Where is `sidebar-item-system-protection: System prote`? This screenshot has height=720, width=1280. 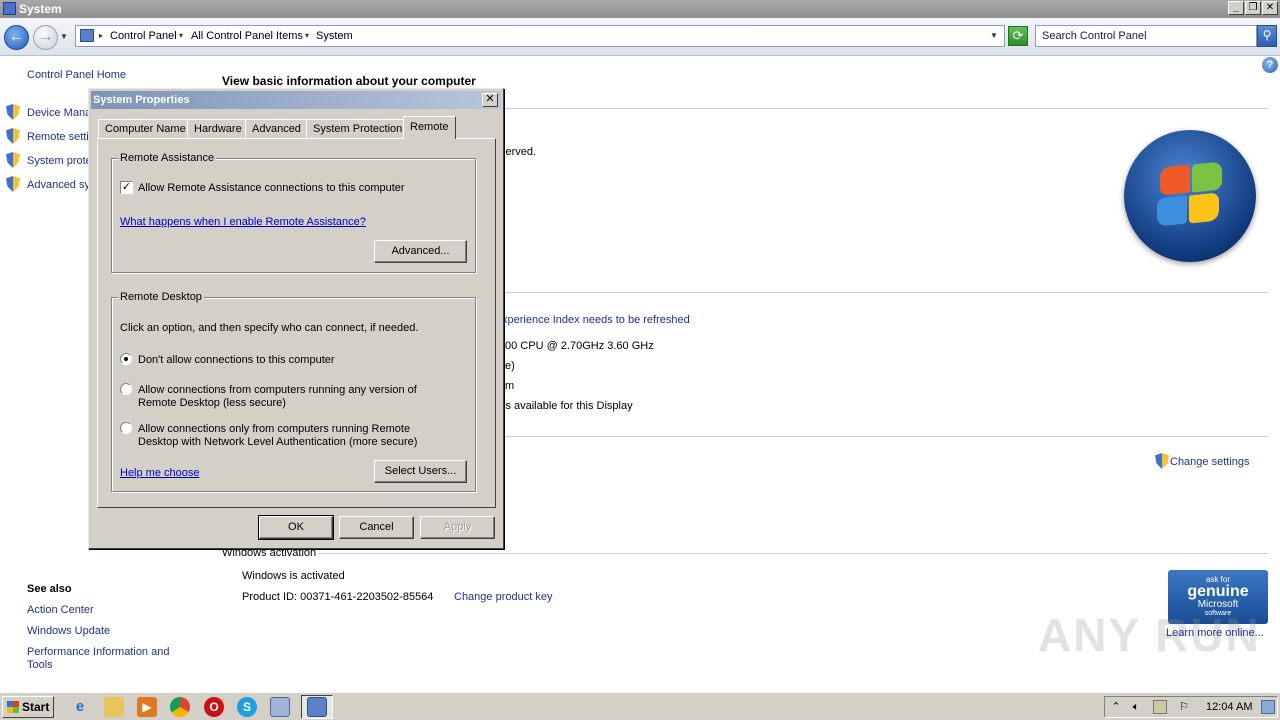
sidebar-item-system-protection: System prote is located at coordinates (49, 160).